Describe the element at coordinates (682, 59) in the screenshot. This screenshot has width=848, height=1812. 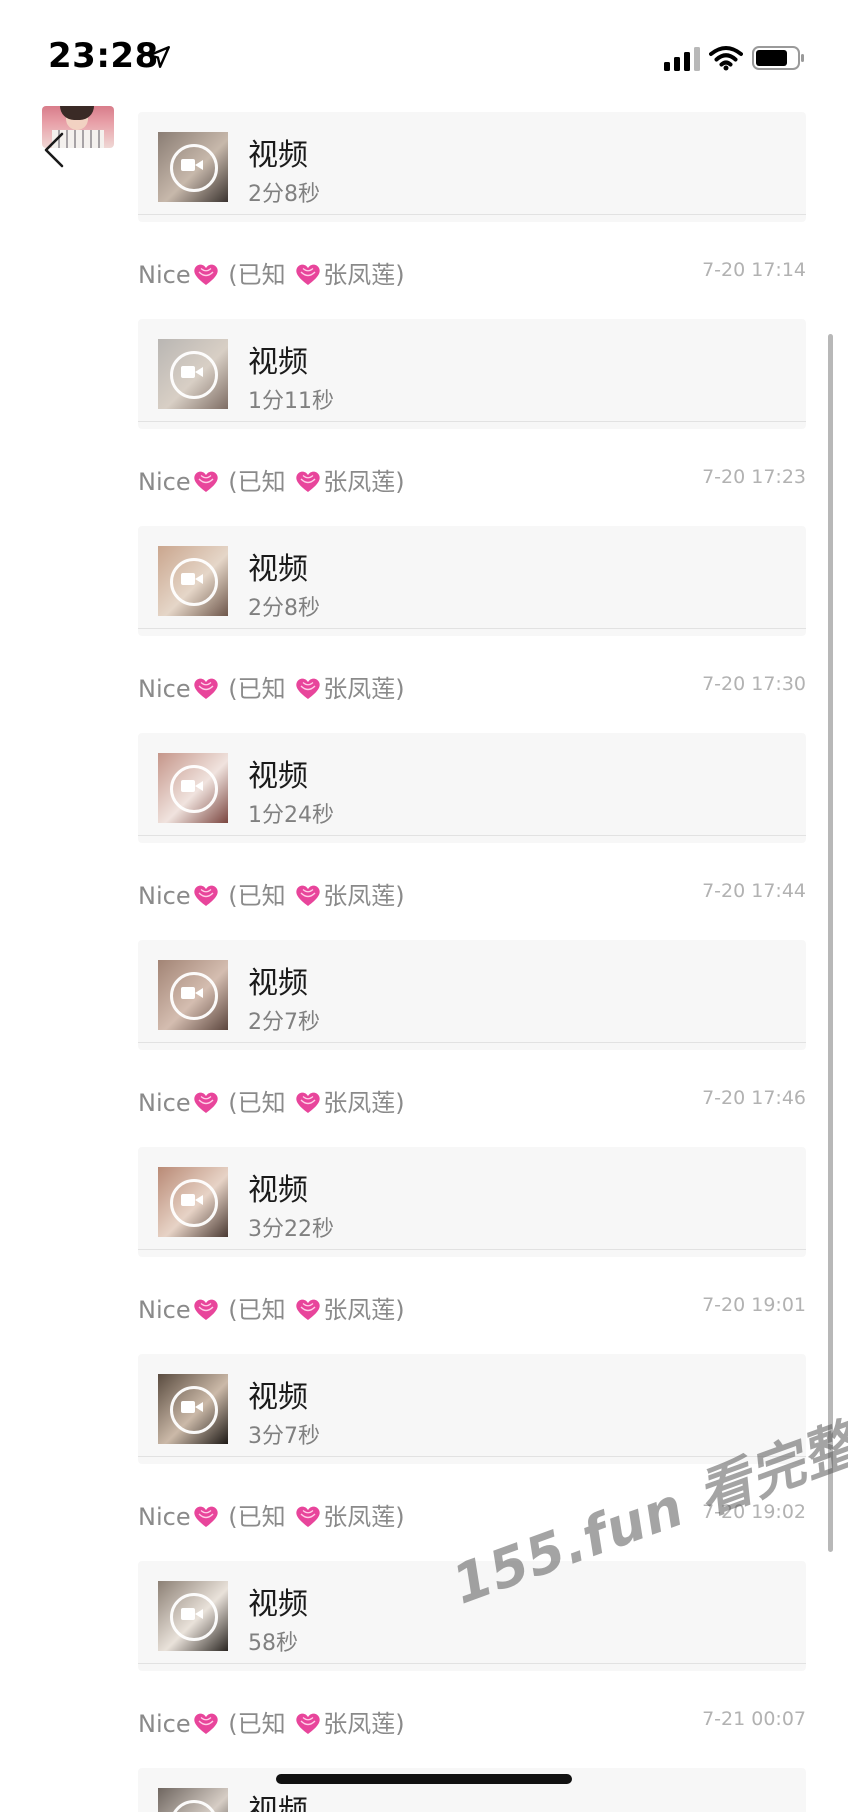
I see `cellular-signal-icon` at that location.